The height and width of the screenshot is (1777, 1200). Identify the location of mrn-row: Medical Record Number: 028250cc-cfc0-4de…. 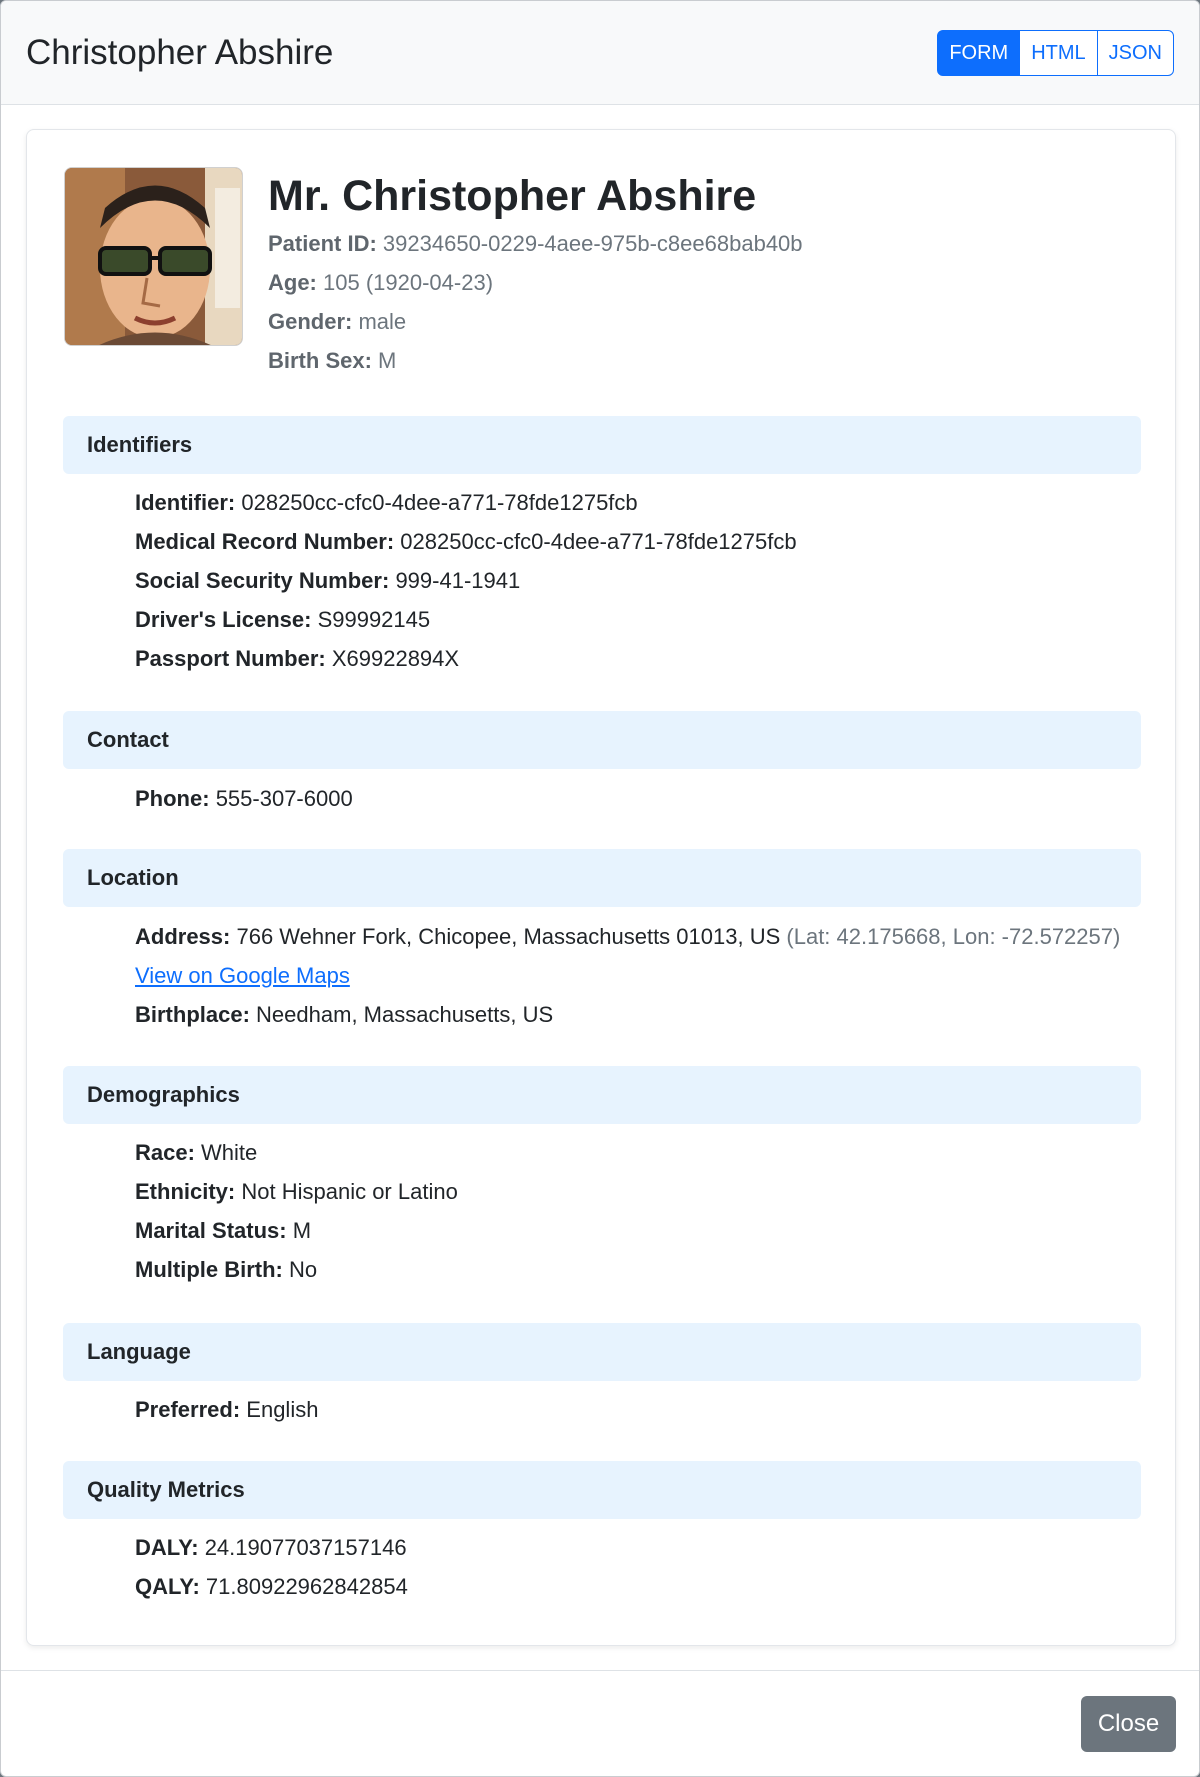
(466, 541).